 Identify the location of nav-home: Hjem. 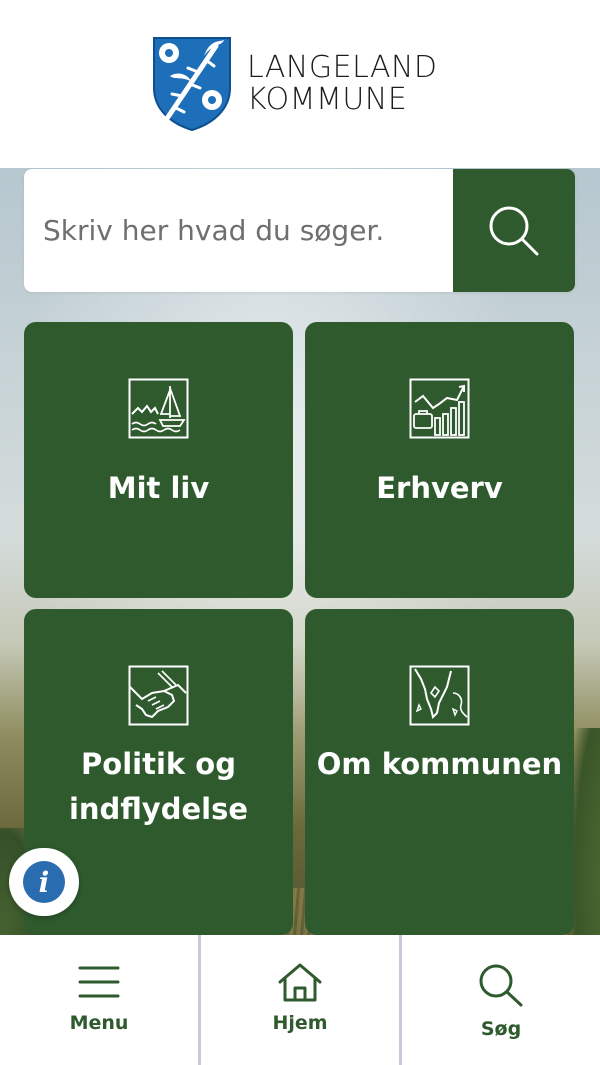
(298, 1000).